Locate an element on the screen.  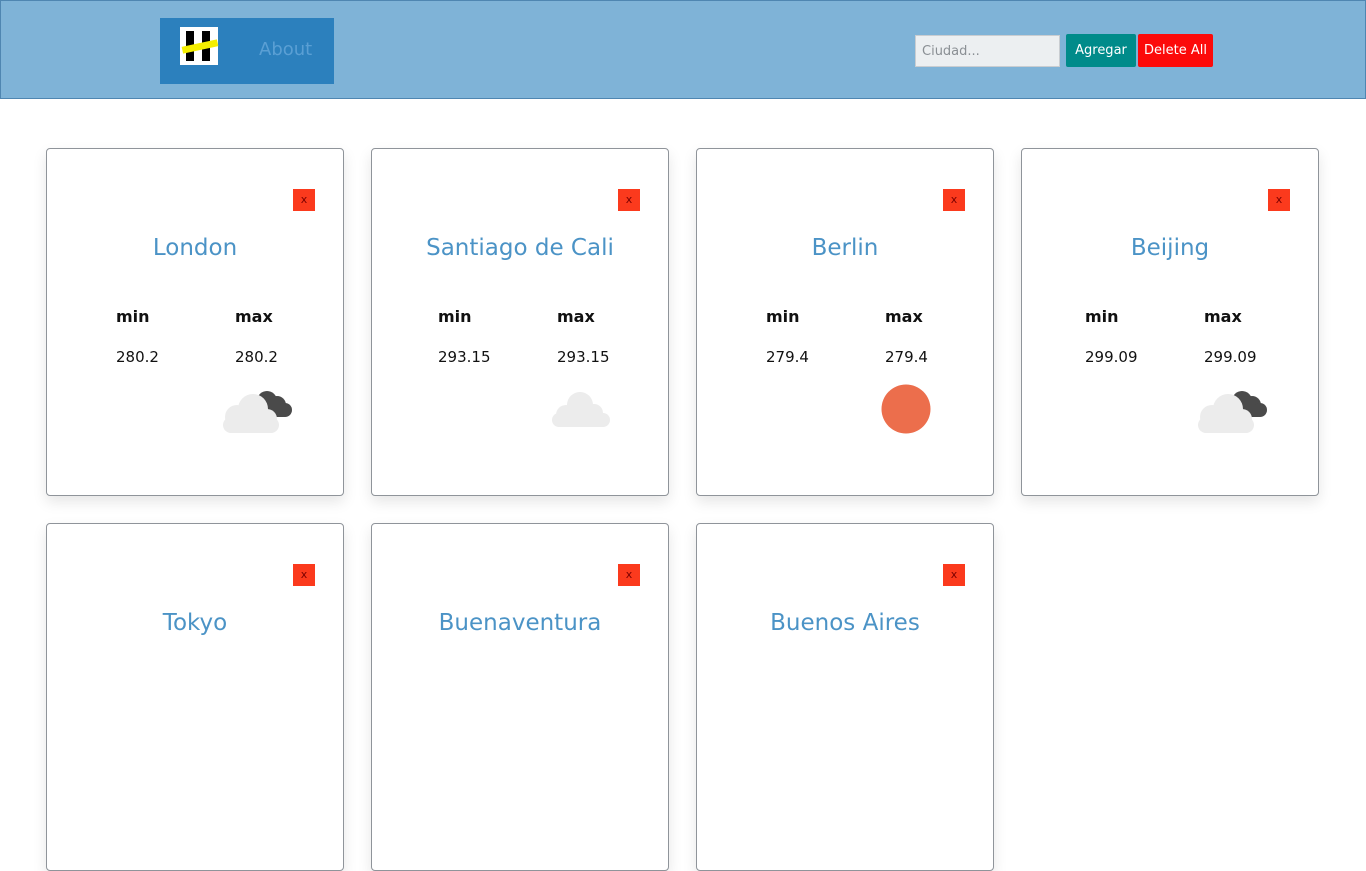
city-card: x Santiago de Cali min max 293.15 293.15 is located at coordinates (520, 322).